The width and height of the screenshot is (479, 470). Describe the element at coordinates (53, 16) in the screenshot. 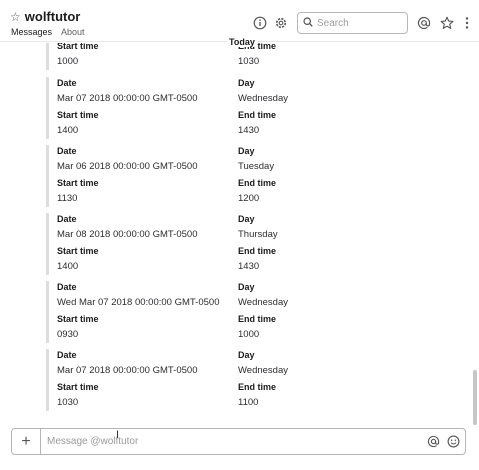

I see `channel-name: wolftutor` at that location.